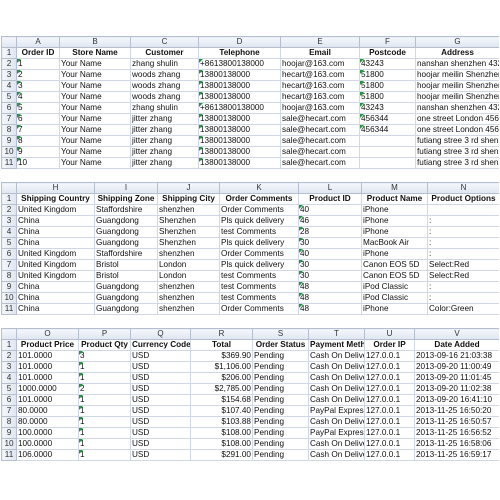  What do you see at coordinates (188, 199) in the screenshot?
I see `header-cell: Shipping City` at bounding box center [188, 199].